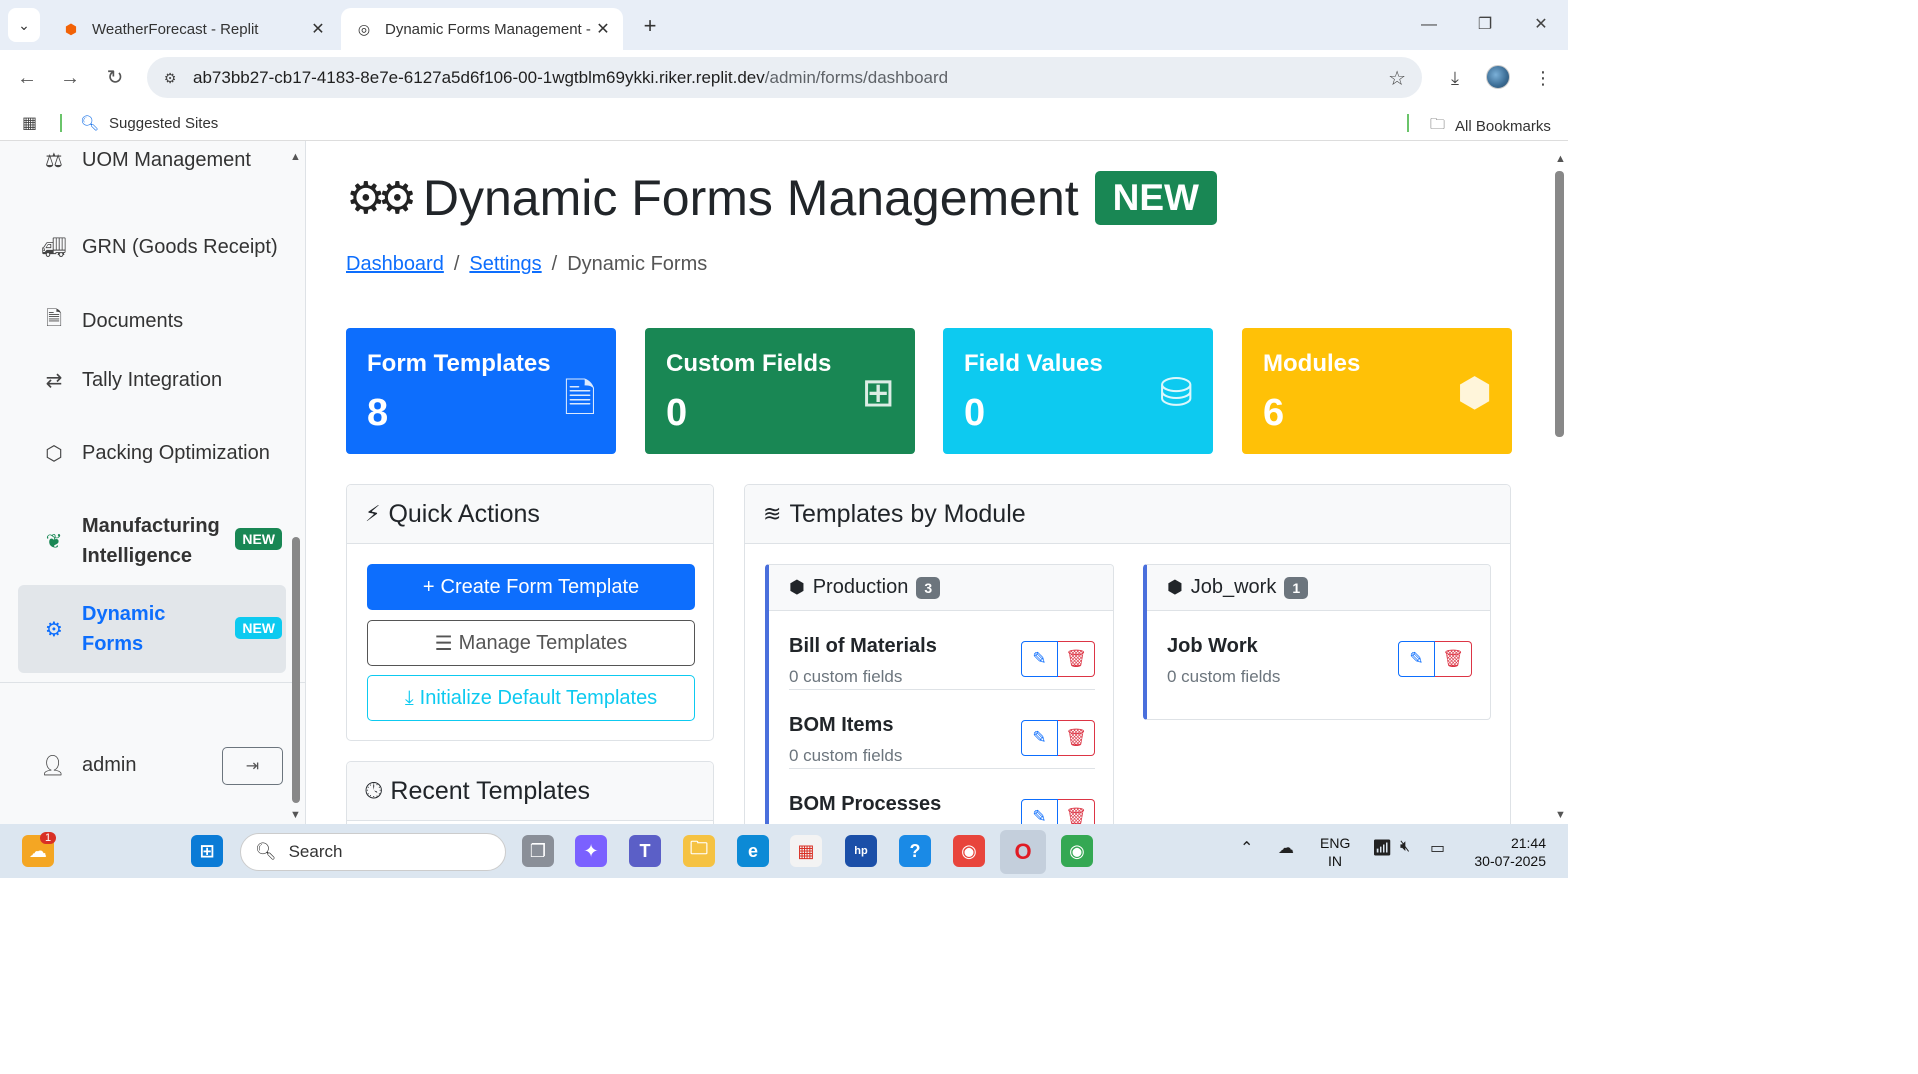 This screenshot has height=1074, width=1918. I want to click on sidebar-item-documents: 🗎 Documents, so click(152, 321).